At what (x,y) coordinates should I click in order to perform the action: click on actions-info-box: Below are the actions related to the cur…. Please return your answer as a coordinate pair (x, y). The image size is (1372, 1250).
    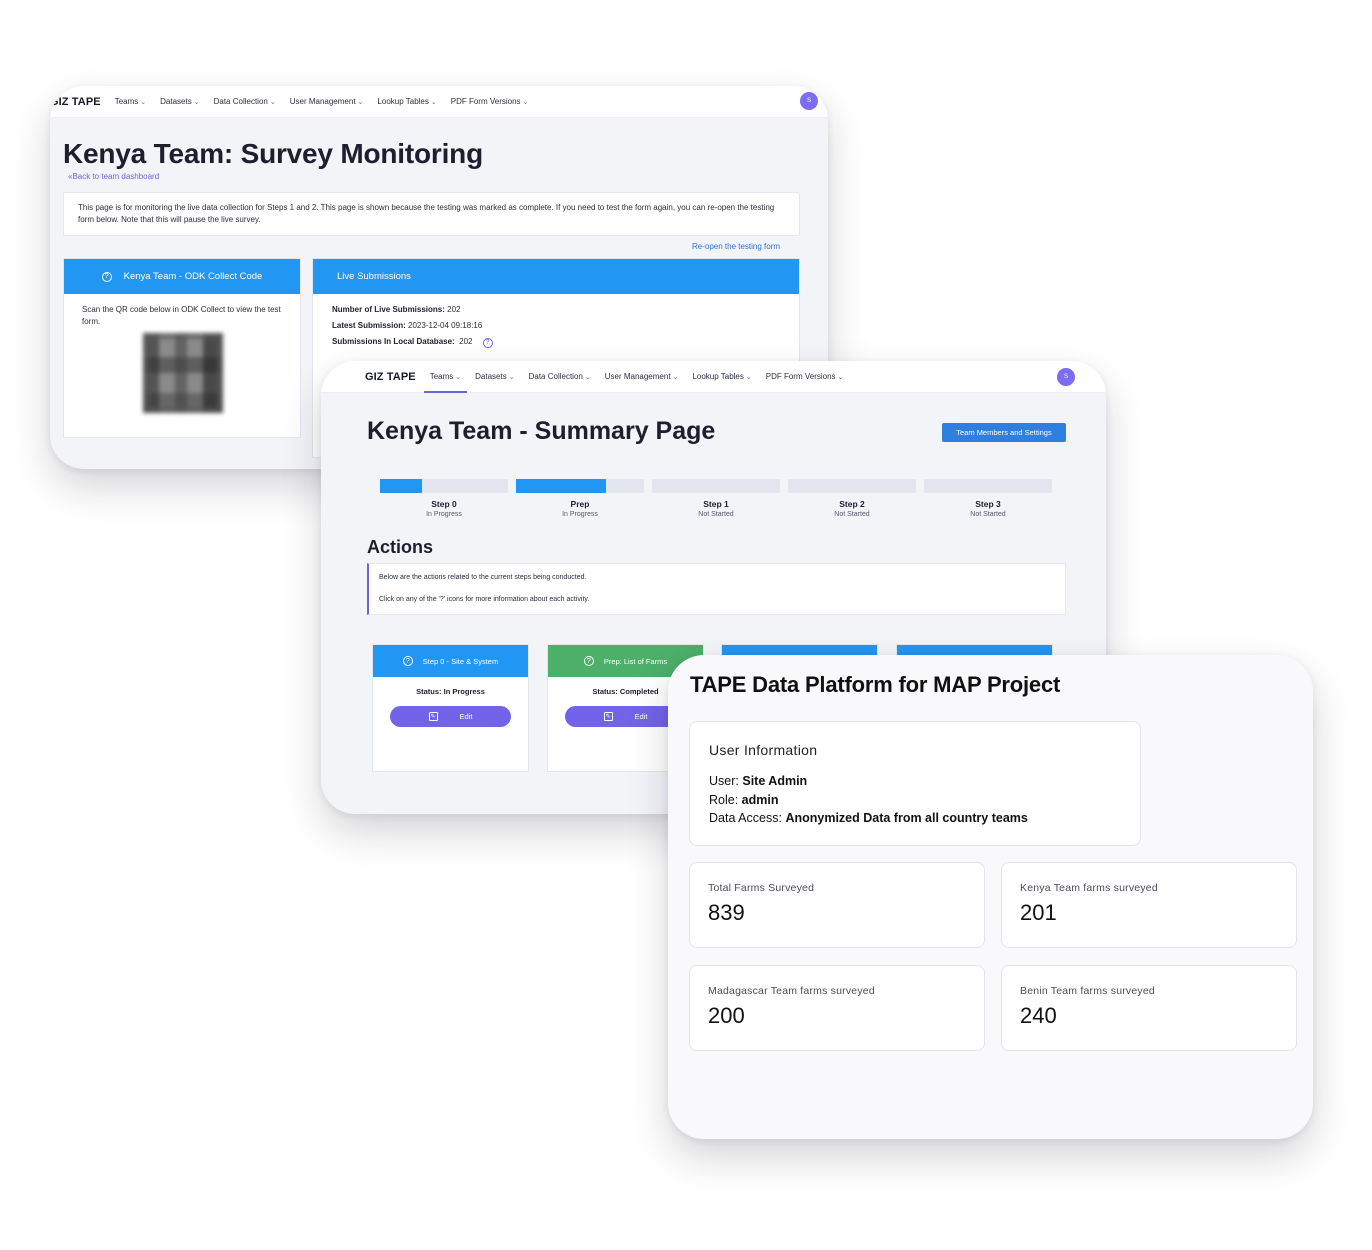
    Looking at the image, I should click on (716, 589).